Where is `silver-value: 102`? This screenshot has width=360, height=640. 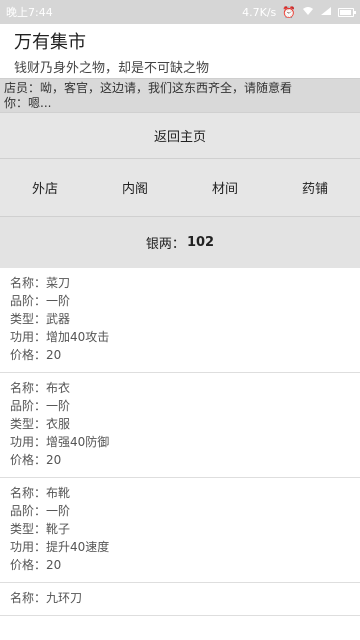
silver-value: 102 is located at coordinates (200, 242).